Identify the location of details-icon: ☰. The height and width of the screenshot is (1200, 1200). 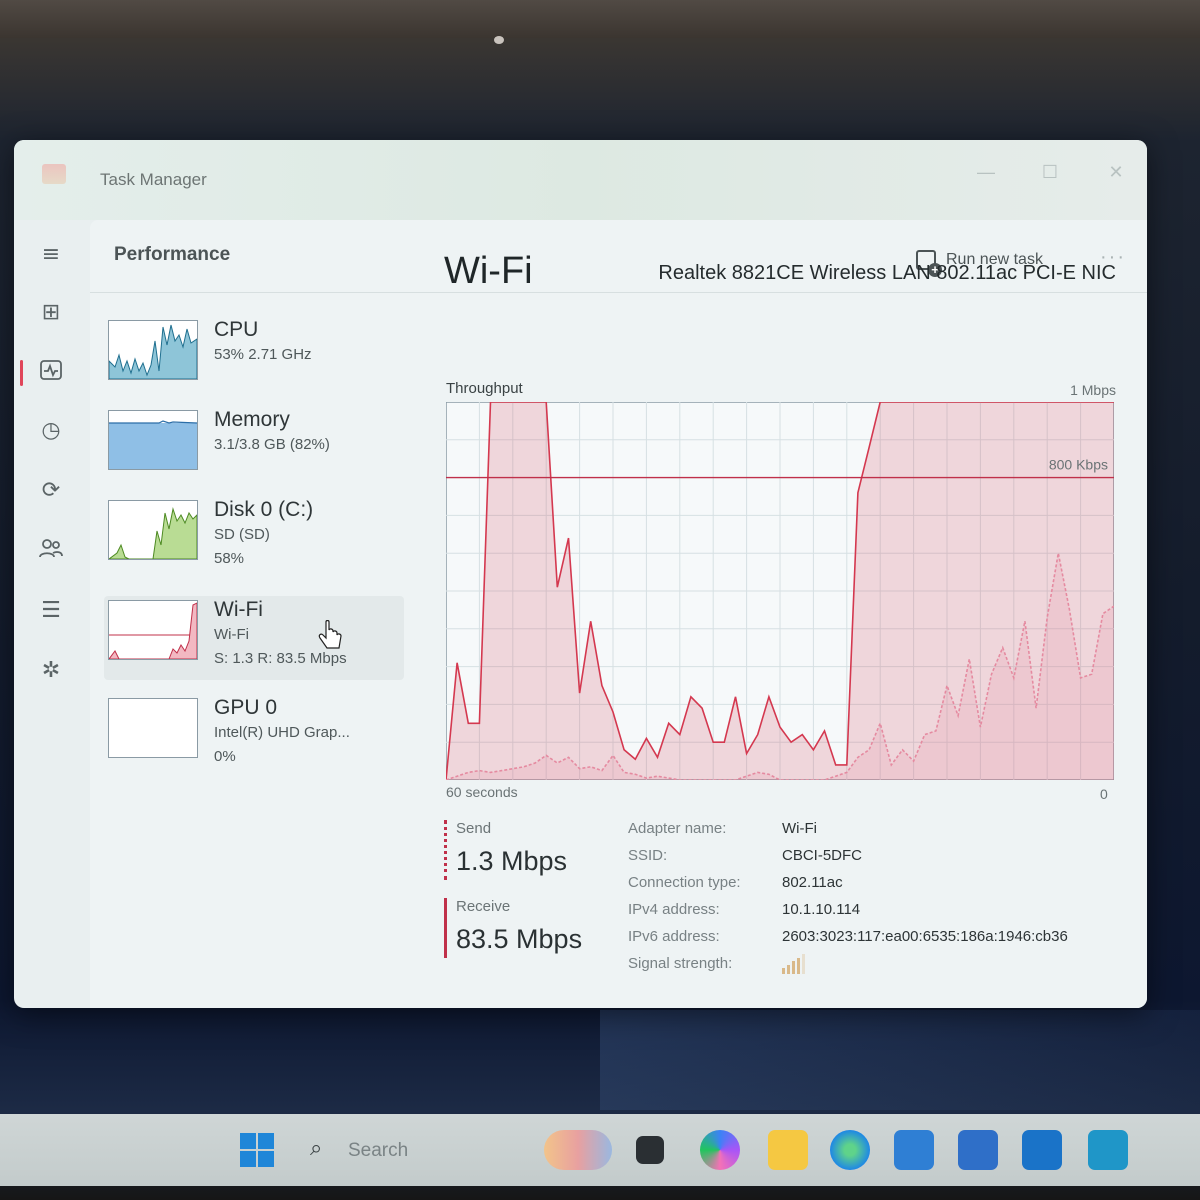
(51, 611).